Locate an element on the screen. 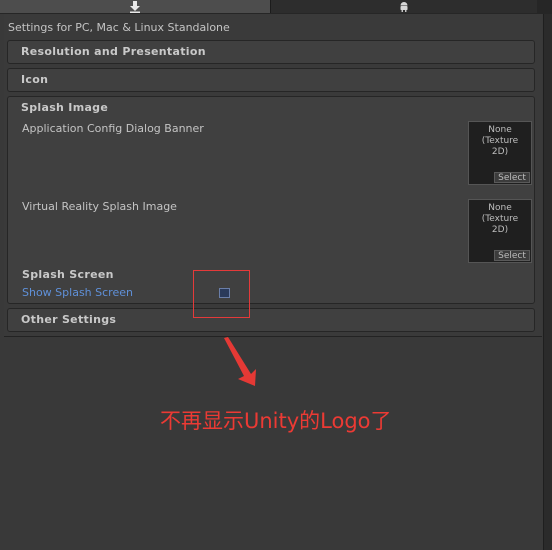 The width and height of the screenshot is (552, 550). annotation-arrow-icon is located at coordinates (240, 361).